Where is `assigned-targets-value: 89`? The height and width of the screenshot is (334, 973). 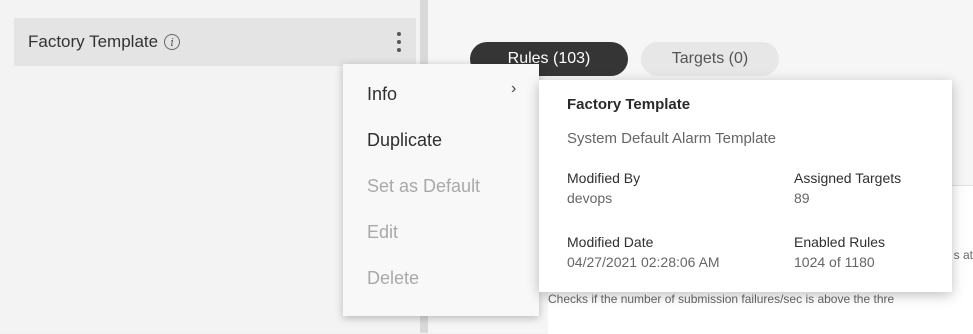 assigned-targets-value: 89 is located at coordinates (802, 198).